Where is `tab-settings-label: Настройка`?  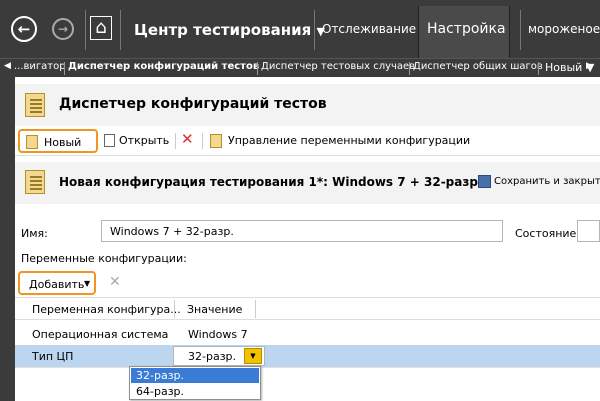 tab-settings-label: Настройка is located at coordinates (466, 29).